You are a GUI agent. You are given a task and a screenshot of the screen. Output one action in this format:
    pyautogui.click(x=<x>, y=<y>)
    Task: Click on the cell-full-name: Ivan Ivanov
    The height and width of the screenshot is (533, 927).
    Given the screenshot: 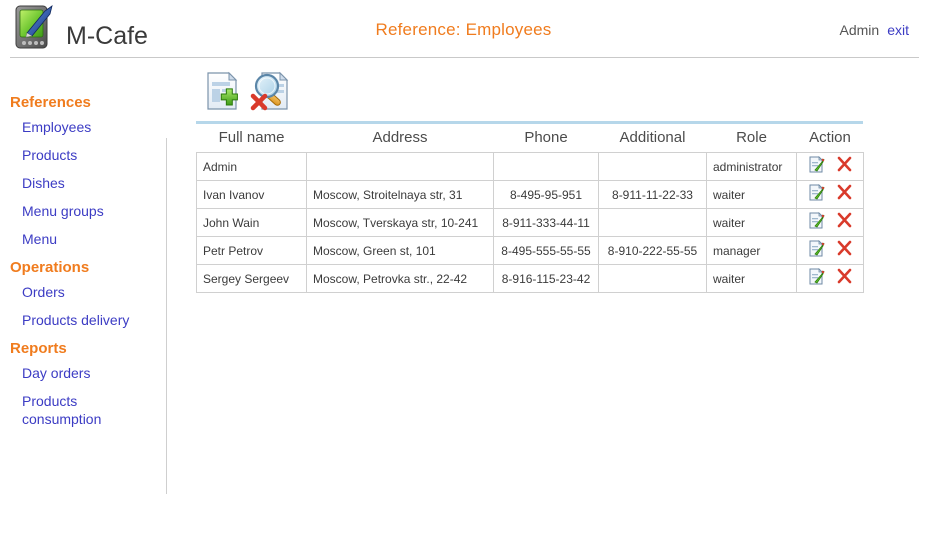 What is the action you would take?
    pyautogui.click(x=251, y=194)
    